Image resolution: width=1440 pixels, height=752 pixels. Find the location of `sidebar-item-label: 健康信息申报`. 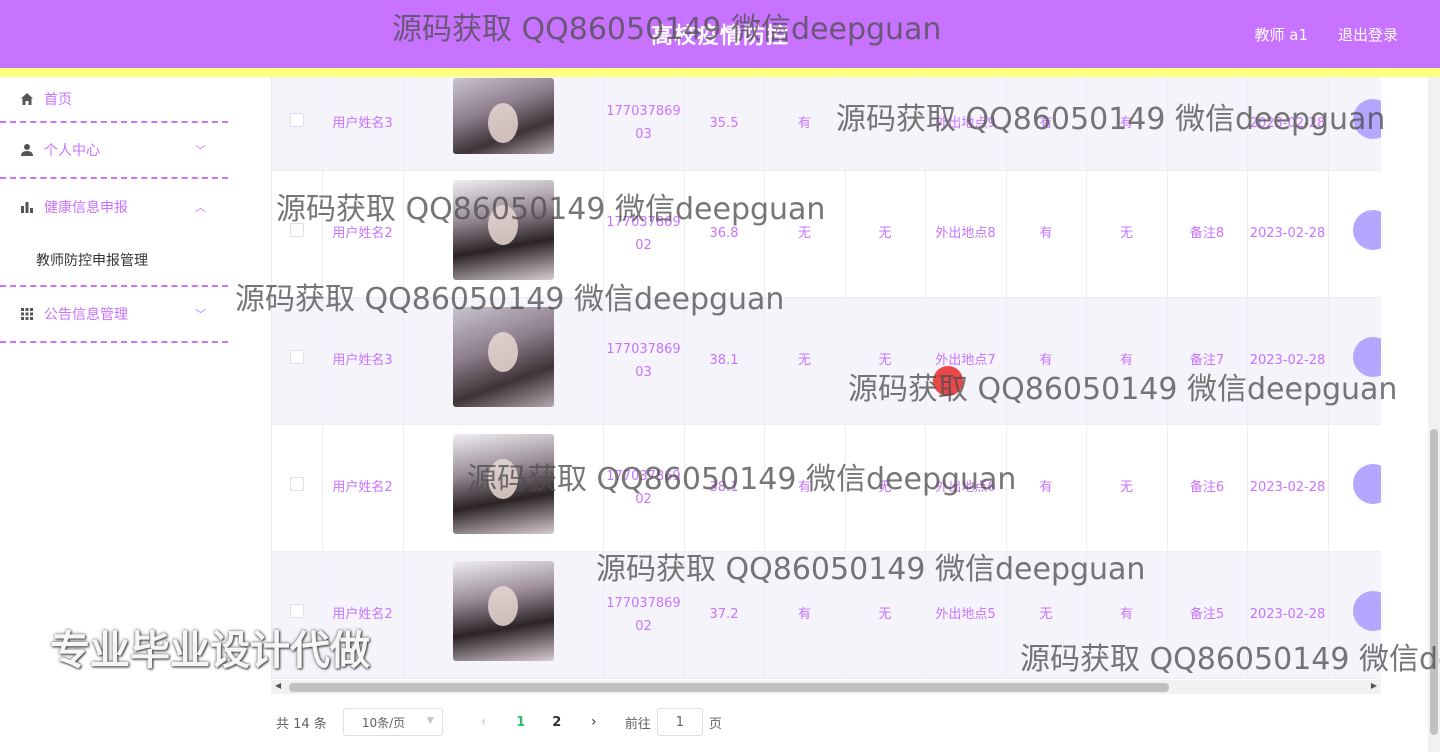

sidebar-item-label: 健康信息申报 is located at coordinates (86, 208).